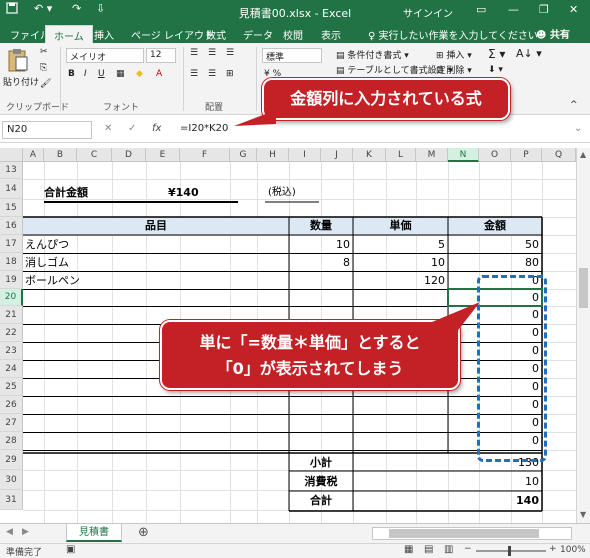 Image resolution: width=590 pixels, height=558 pixels. What do you see at coordinates (66, 193) in the screenshot?
I see `total-label: 合計金額` at bounding box center [66, 193].